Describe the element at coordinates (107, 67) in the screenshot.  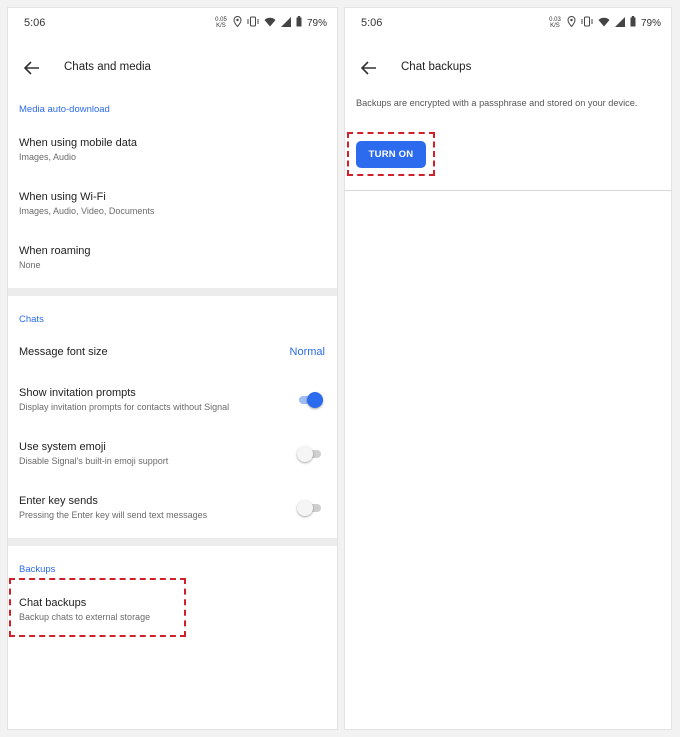
I see `page-title: Chats and media` at that location.